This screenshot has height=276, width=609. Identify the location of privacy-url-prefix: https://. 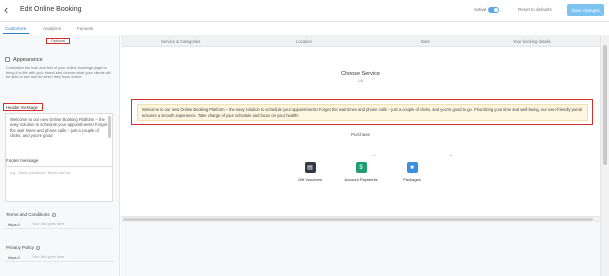
(14, 257).